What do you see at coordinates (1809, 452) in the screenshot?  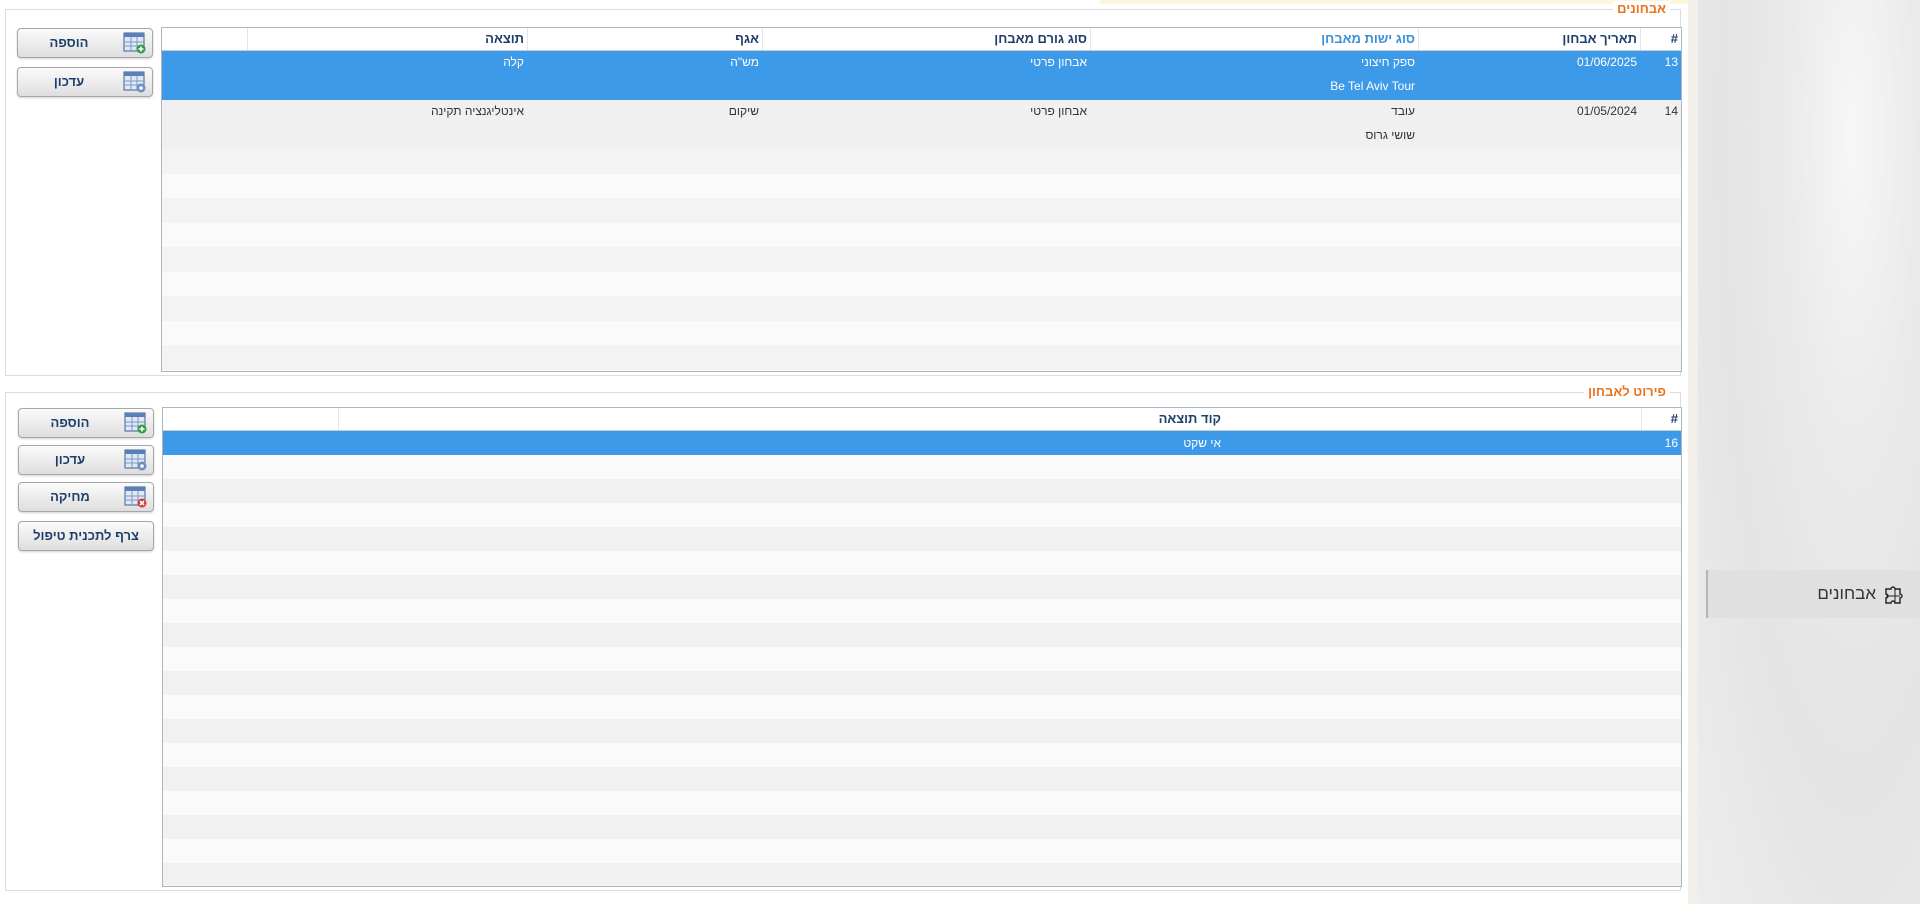 I see `side-navigation: אבחונים` at bounding box center [1809, 452].